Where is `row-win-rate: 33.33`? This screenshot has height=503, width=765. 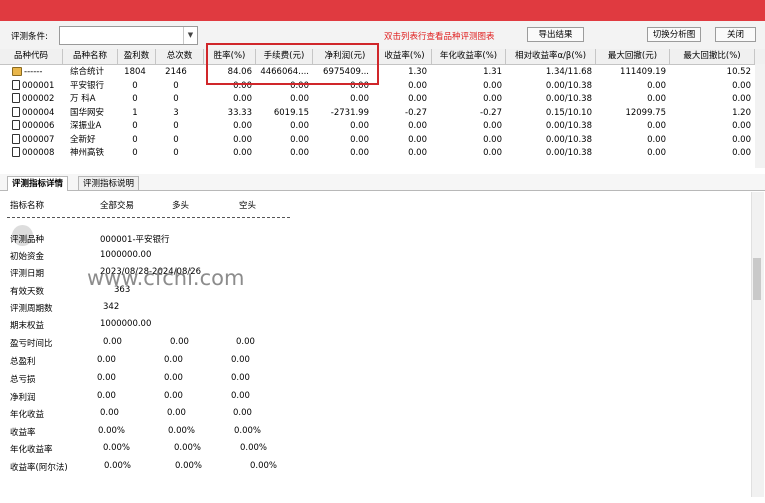 row-win-rate: 33.33 is located at coordinates (239, 112).